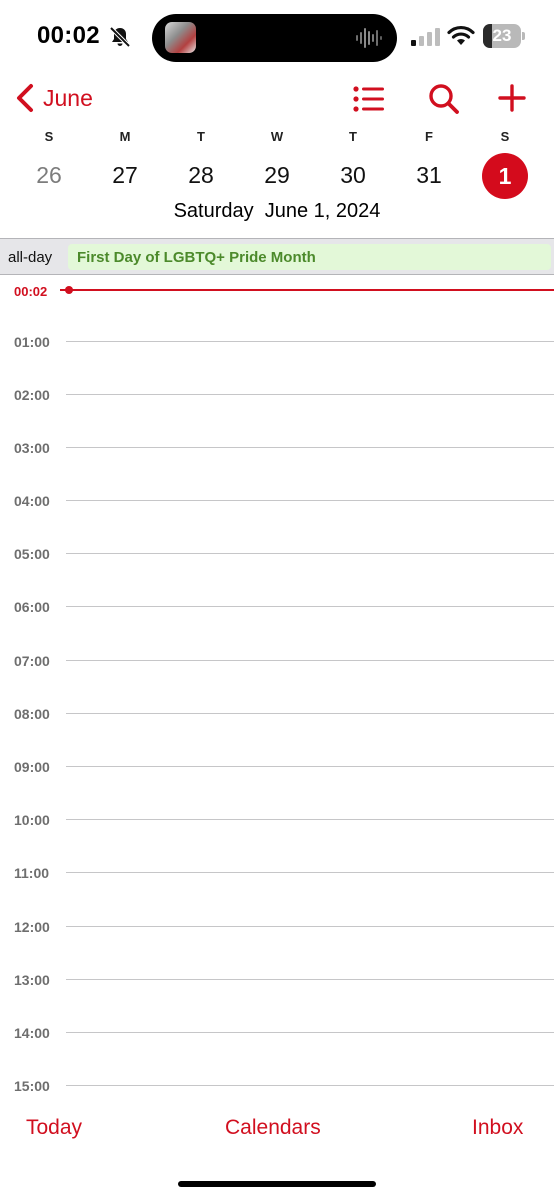  What do you see at coordinates (125, 136) in the screenshot?
I see `weekday-letter: M` at bounding box center [125, 136].